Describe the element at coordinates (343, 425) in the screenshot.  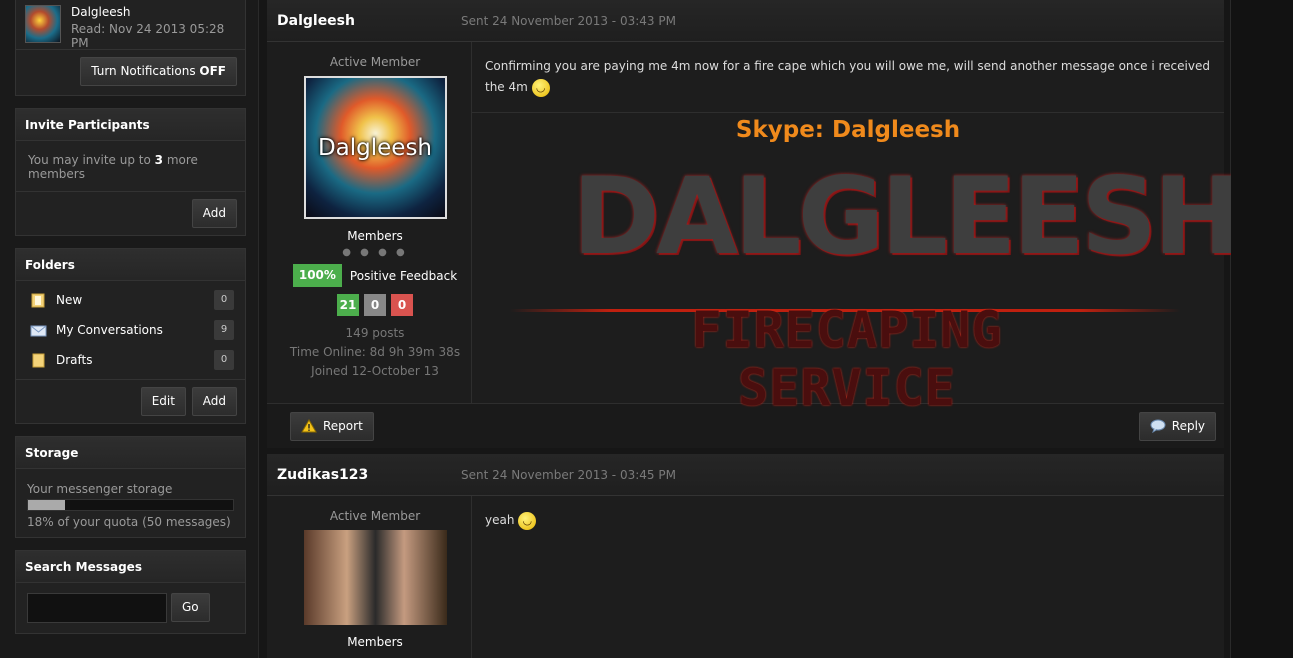
I see `report-label: Report` at that location.